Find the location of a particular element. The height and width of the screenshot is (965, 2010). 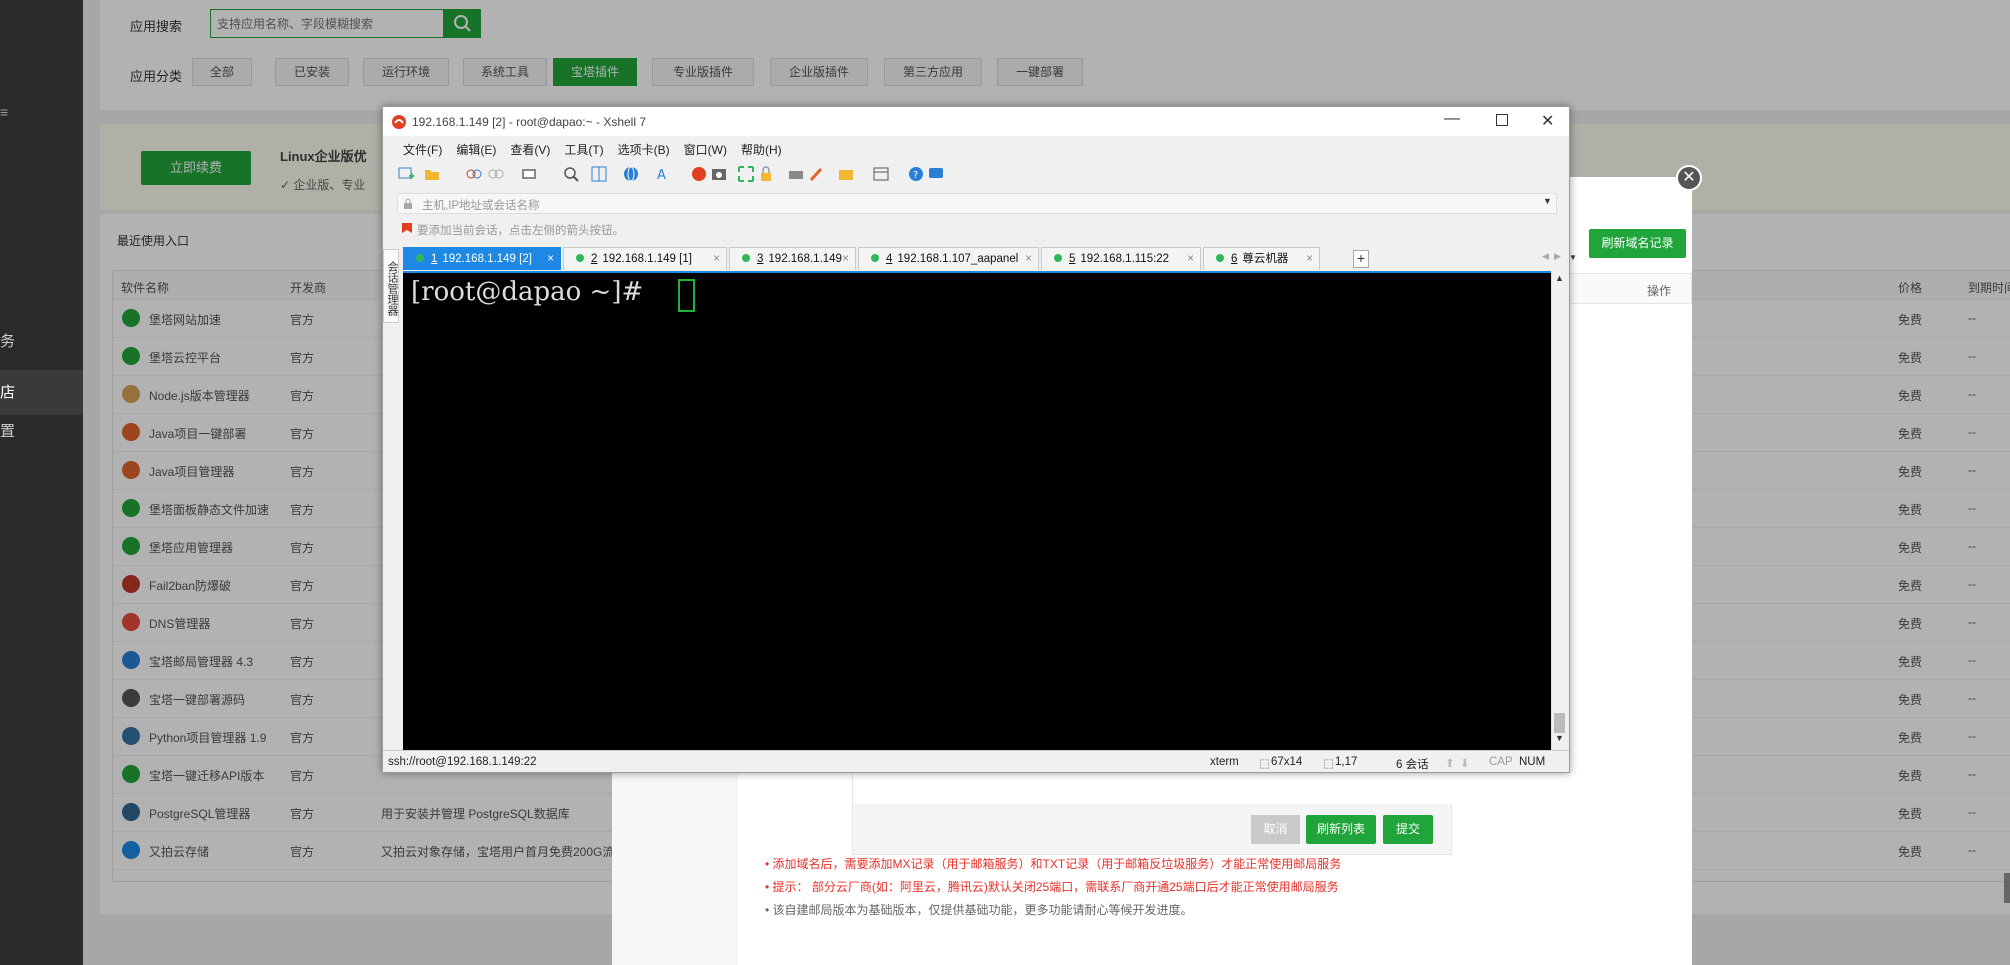

session-tab: 6 尊云机器 × is located at coordinates (1261, 258).